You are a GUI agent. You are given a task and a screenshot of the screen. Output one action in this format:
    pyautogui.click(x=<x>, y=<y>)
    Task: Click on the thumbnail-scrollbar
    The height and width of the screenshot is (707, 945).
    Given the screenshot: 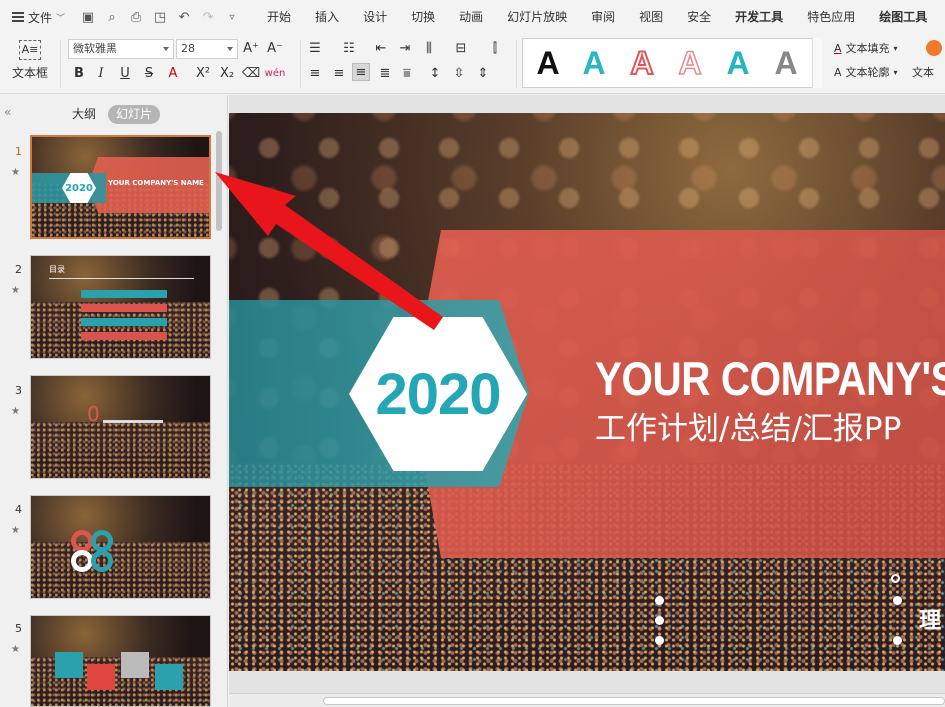 What is the action you would take?
    pyautogui.click(x=219, y=181)
    